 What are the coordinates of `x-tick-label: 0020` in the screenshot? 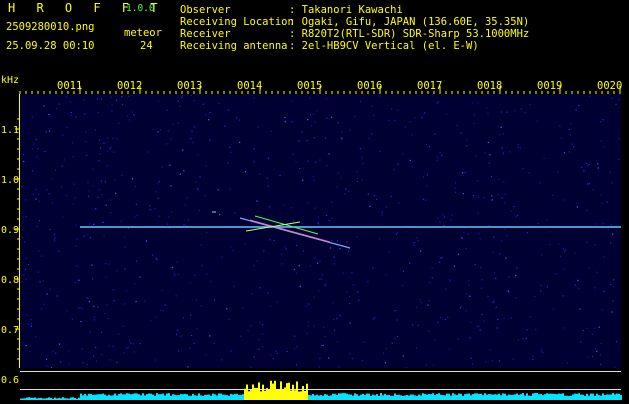 It's located at (609, 86).